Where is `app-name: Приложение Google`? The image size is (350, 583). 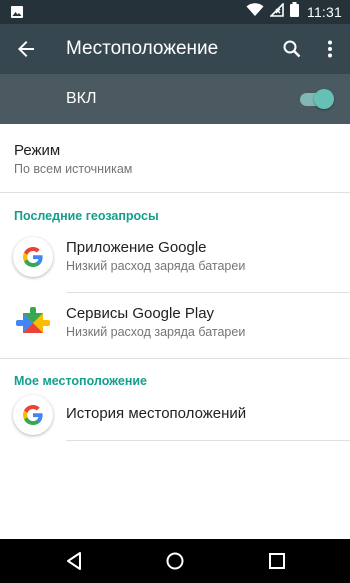
app-name: Приложение Google is located at coordinates (136, 247).